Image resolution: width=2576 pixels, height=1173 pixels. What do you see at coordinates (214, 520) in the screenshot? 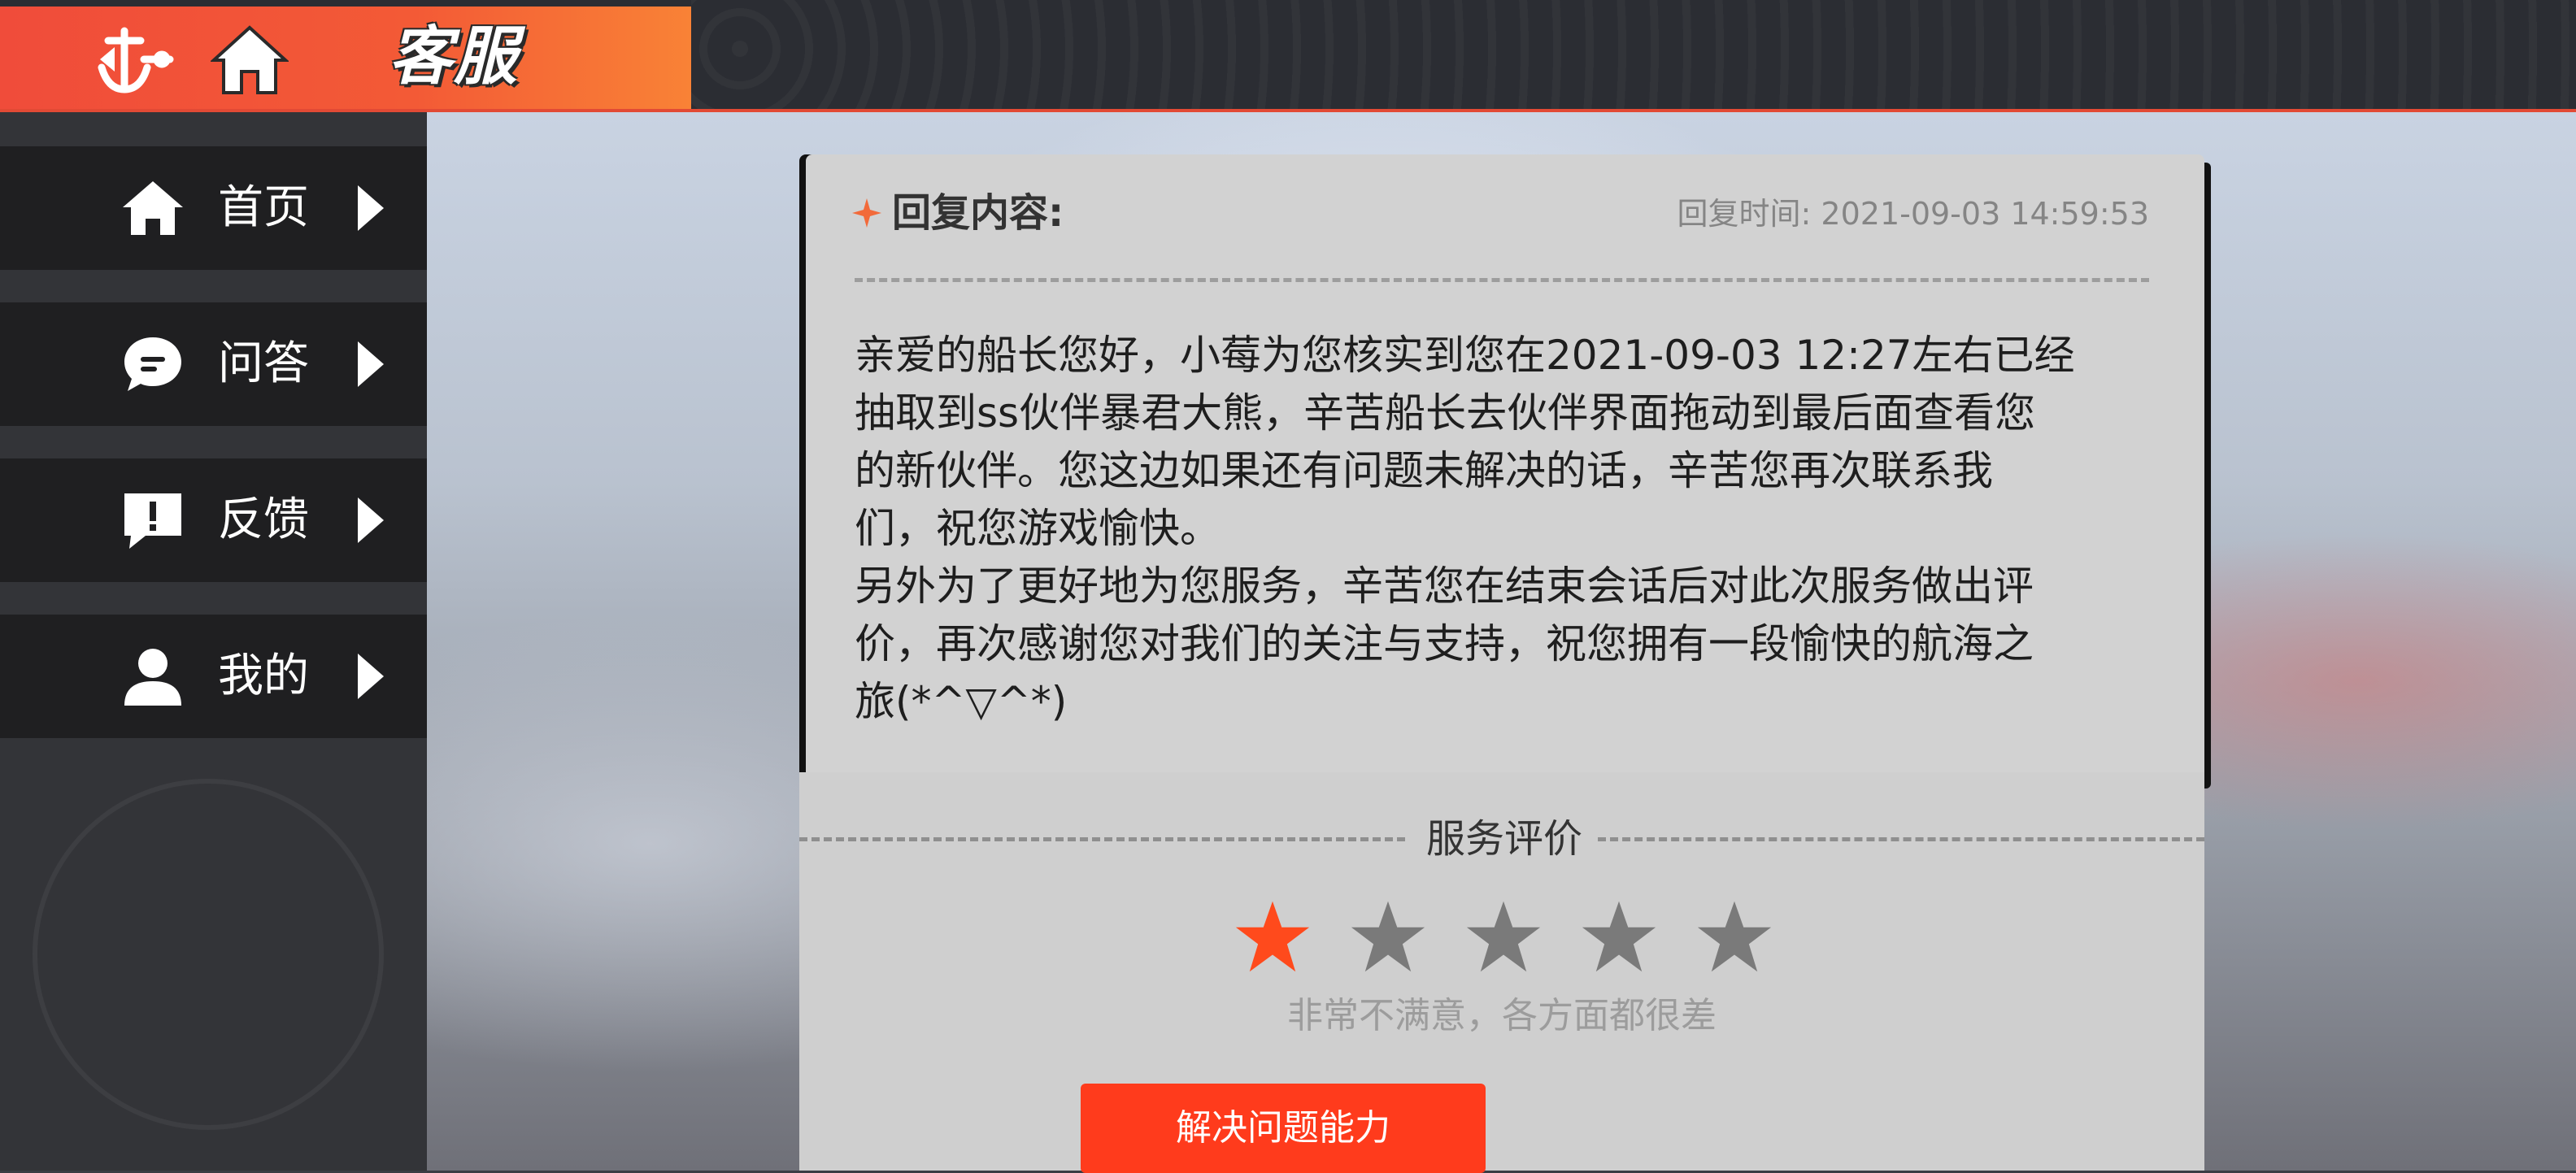
I see `sidebar-item-feedback: 反馈` at bounding box center [214, 520].